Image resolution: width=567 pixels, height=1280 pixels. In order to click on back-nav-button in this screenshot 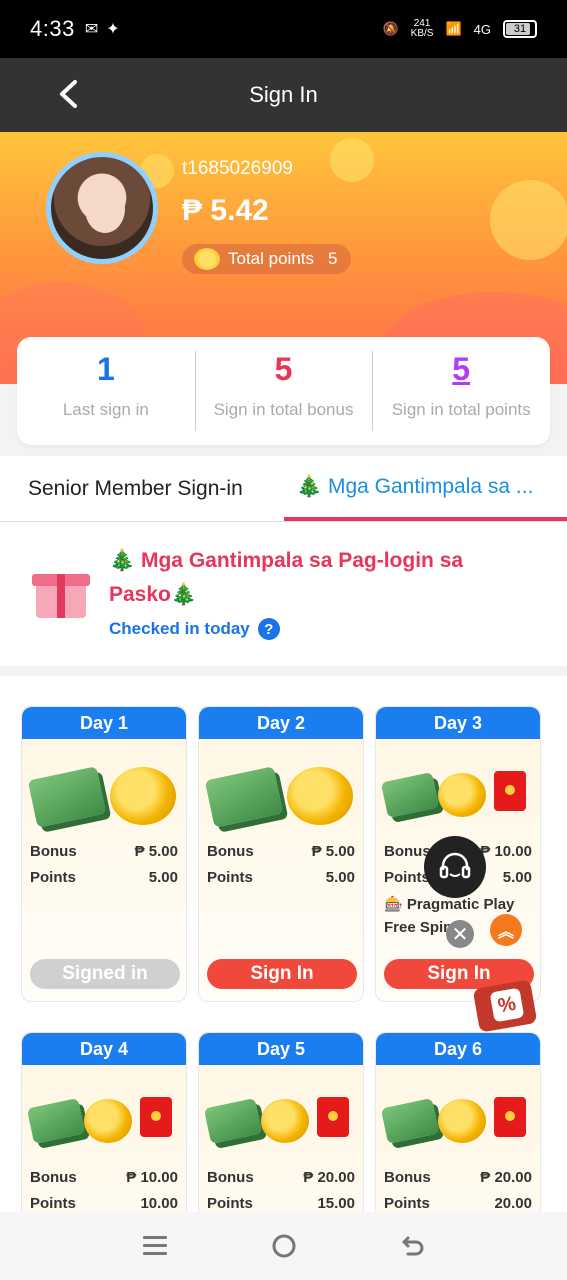, I will do `click(413, 1246)`.